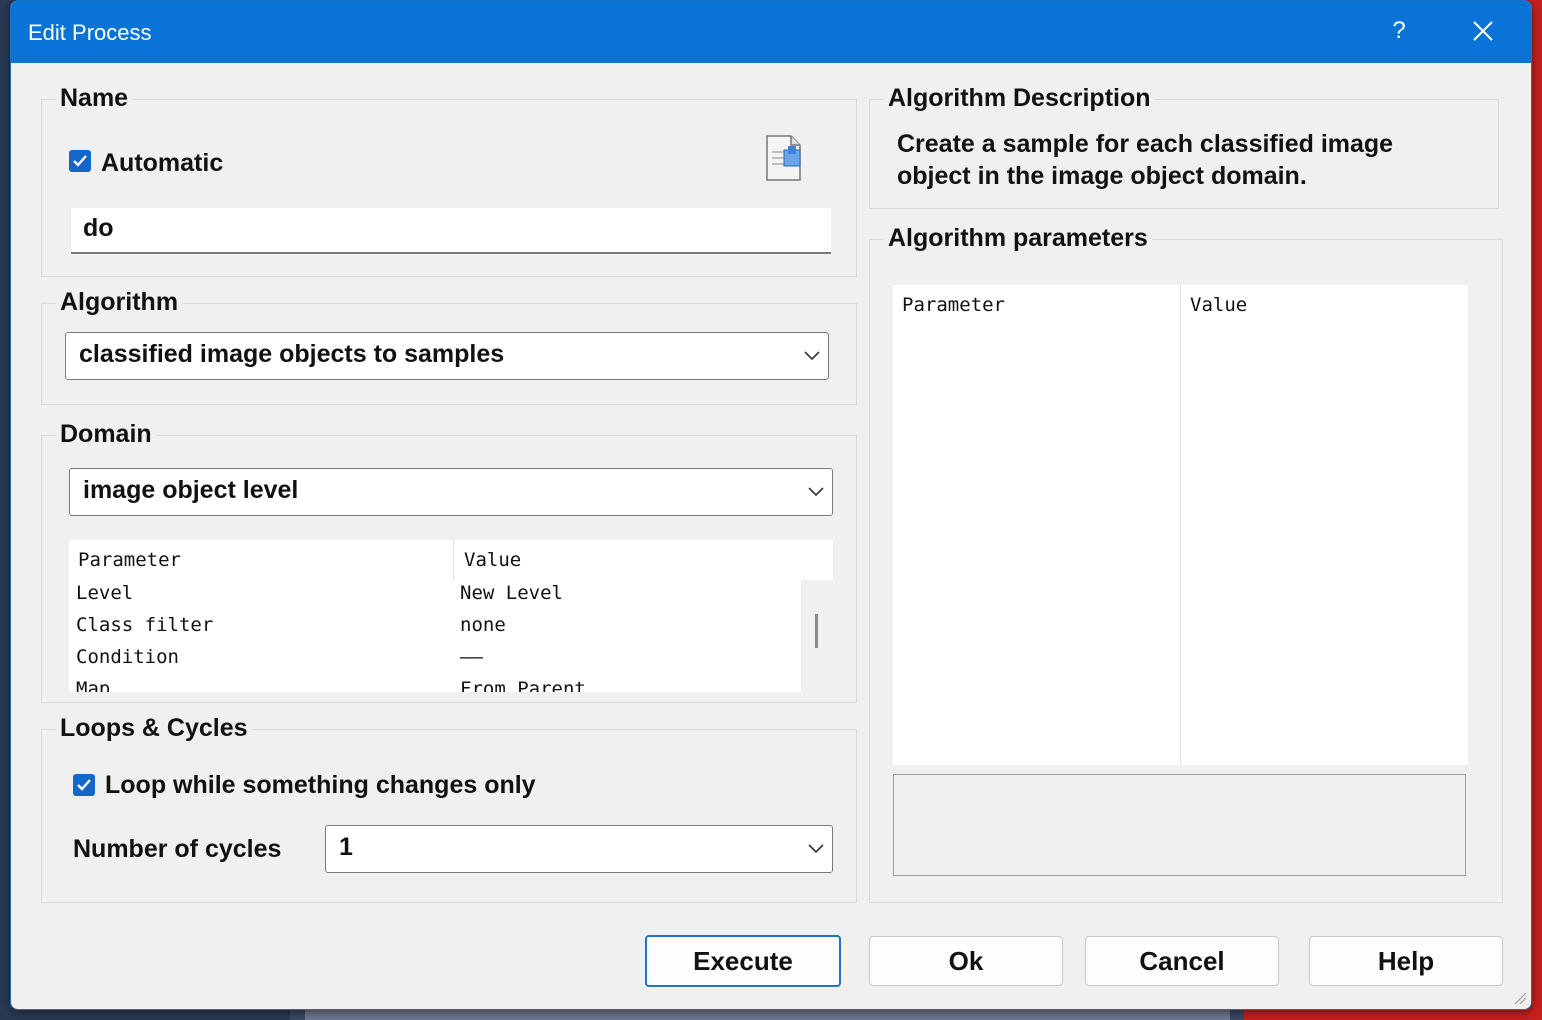 The image size is (1542, 1020). I want to click on cancel-button: Cancel, so click(1182, 961).